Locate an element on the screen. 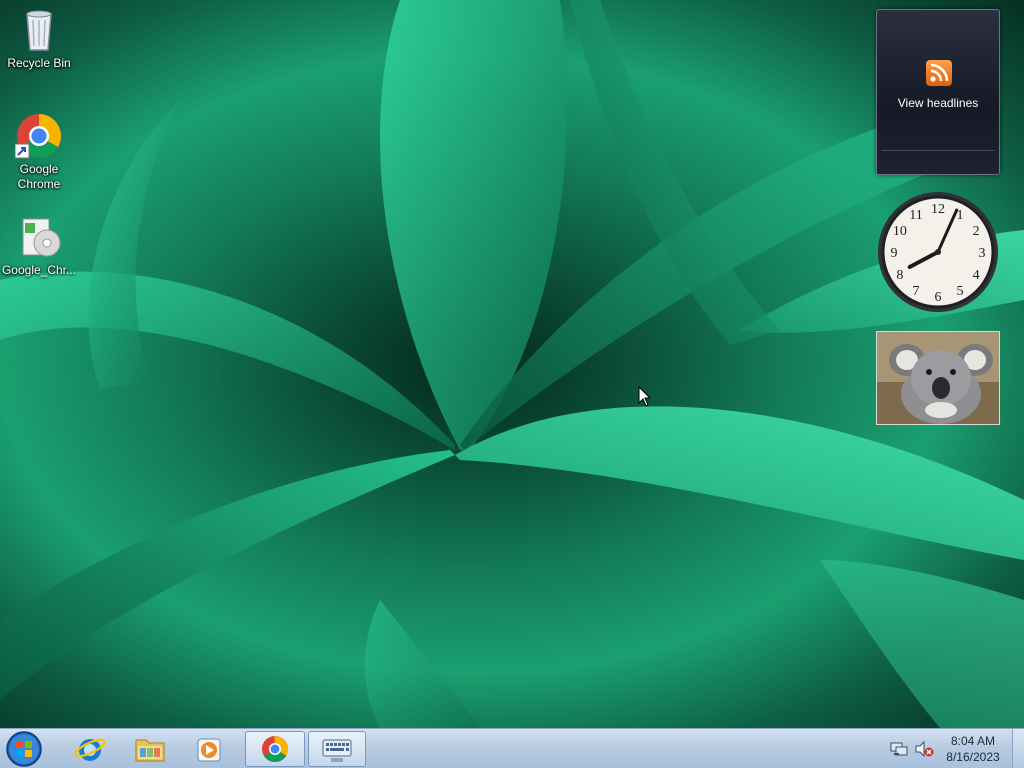  feed-headlines-gadget: View headlines is located at coordinates (938, 92).